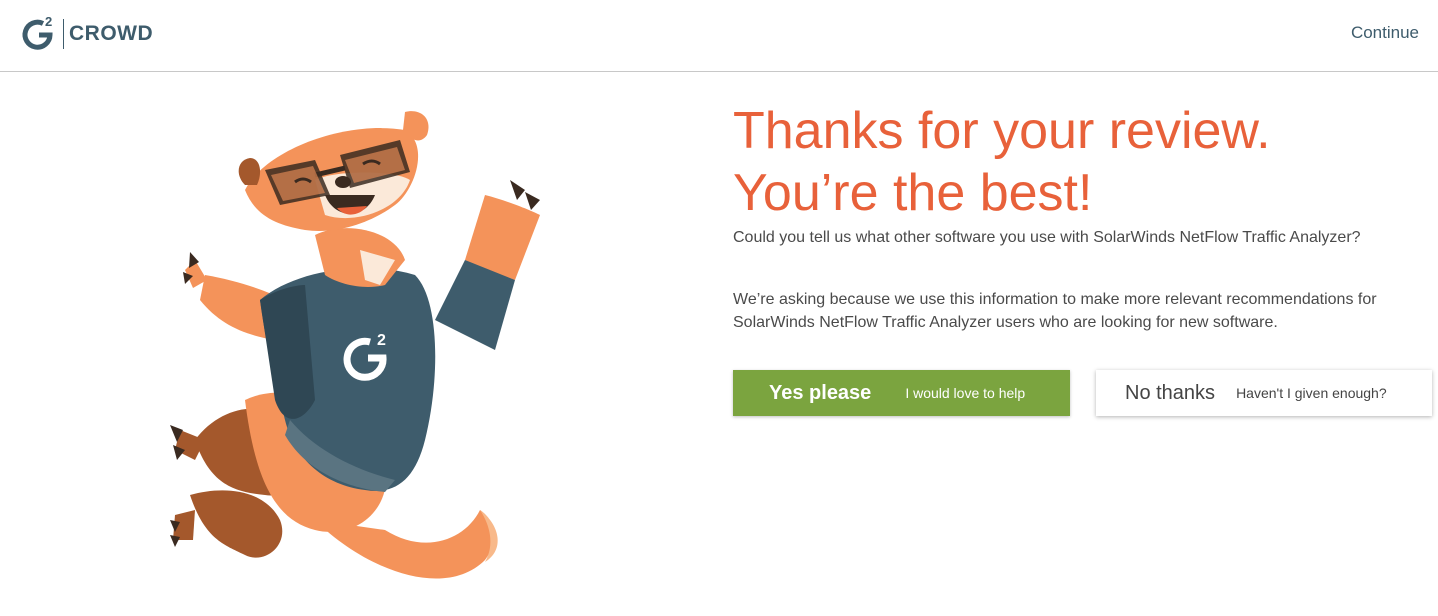  Describe the element at coordinates (820, 392) in the screenshot. I see `yes-button-label: Yes please` at that location.